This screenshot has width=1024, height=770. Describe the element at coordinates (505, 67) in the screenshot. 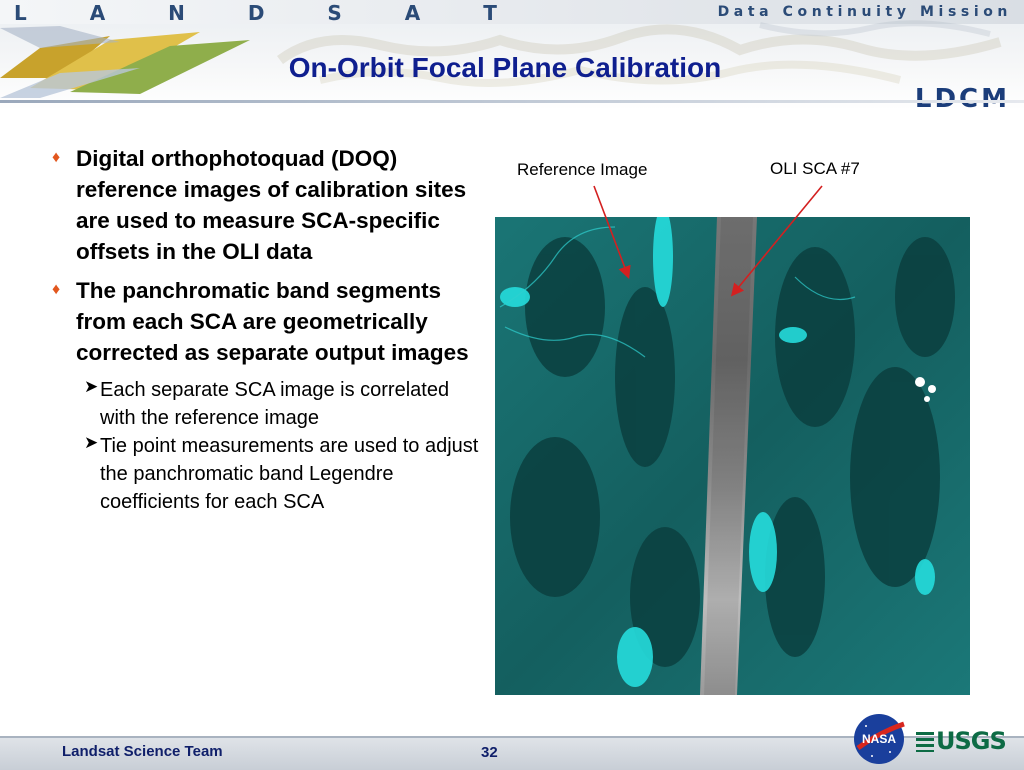

I see `slide-title: On-Orbit Focal Plane Calibration` at that location.